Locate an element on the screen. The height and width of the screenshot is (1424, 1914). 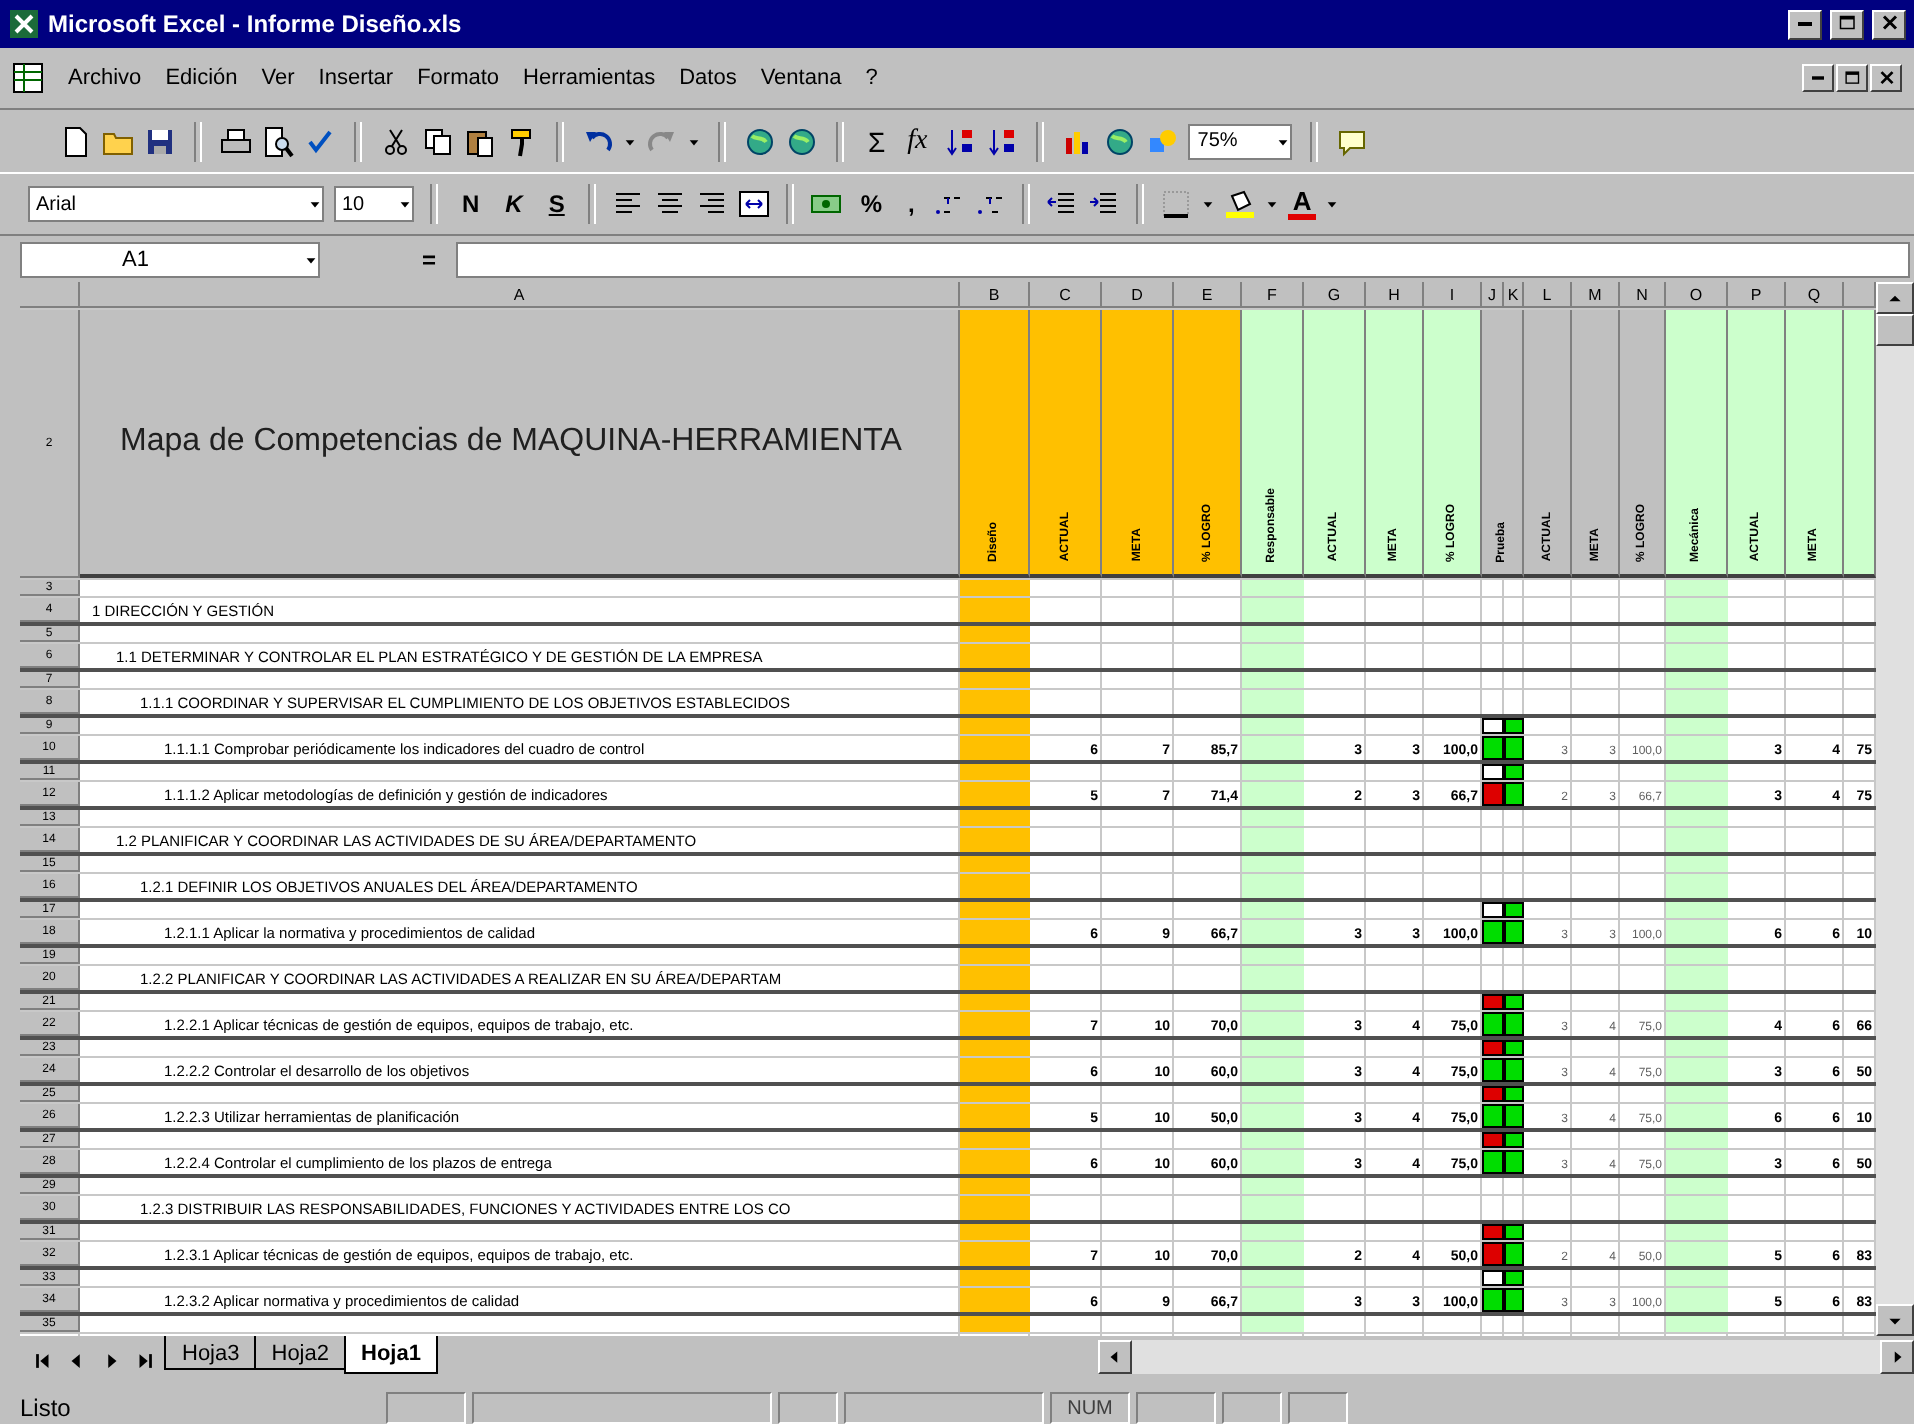
name-box: A1 is located at coordinates (170, 259).